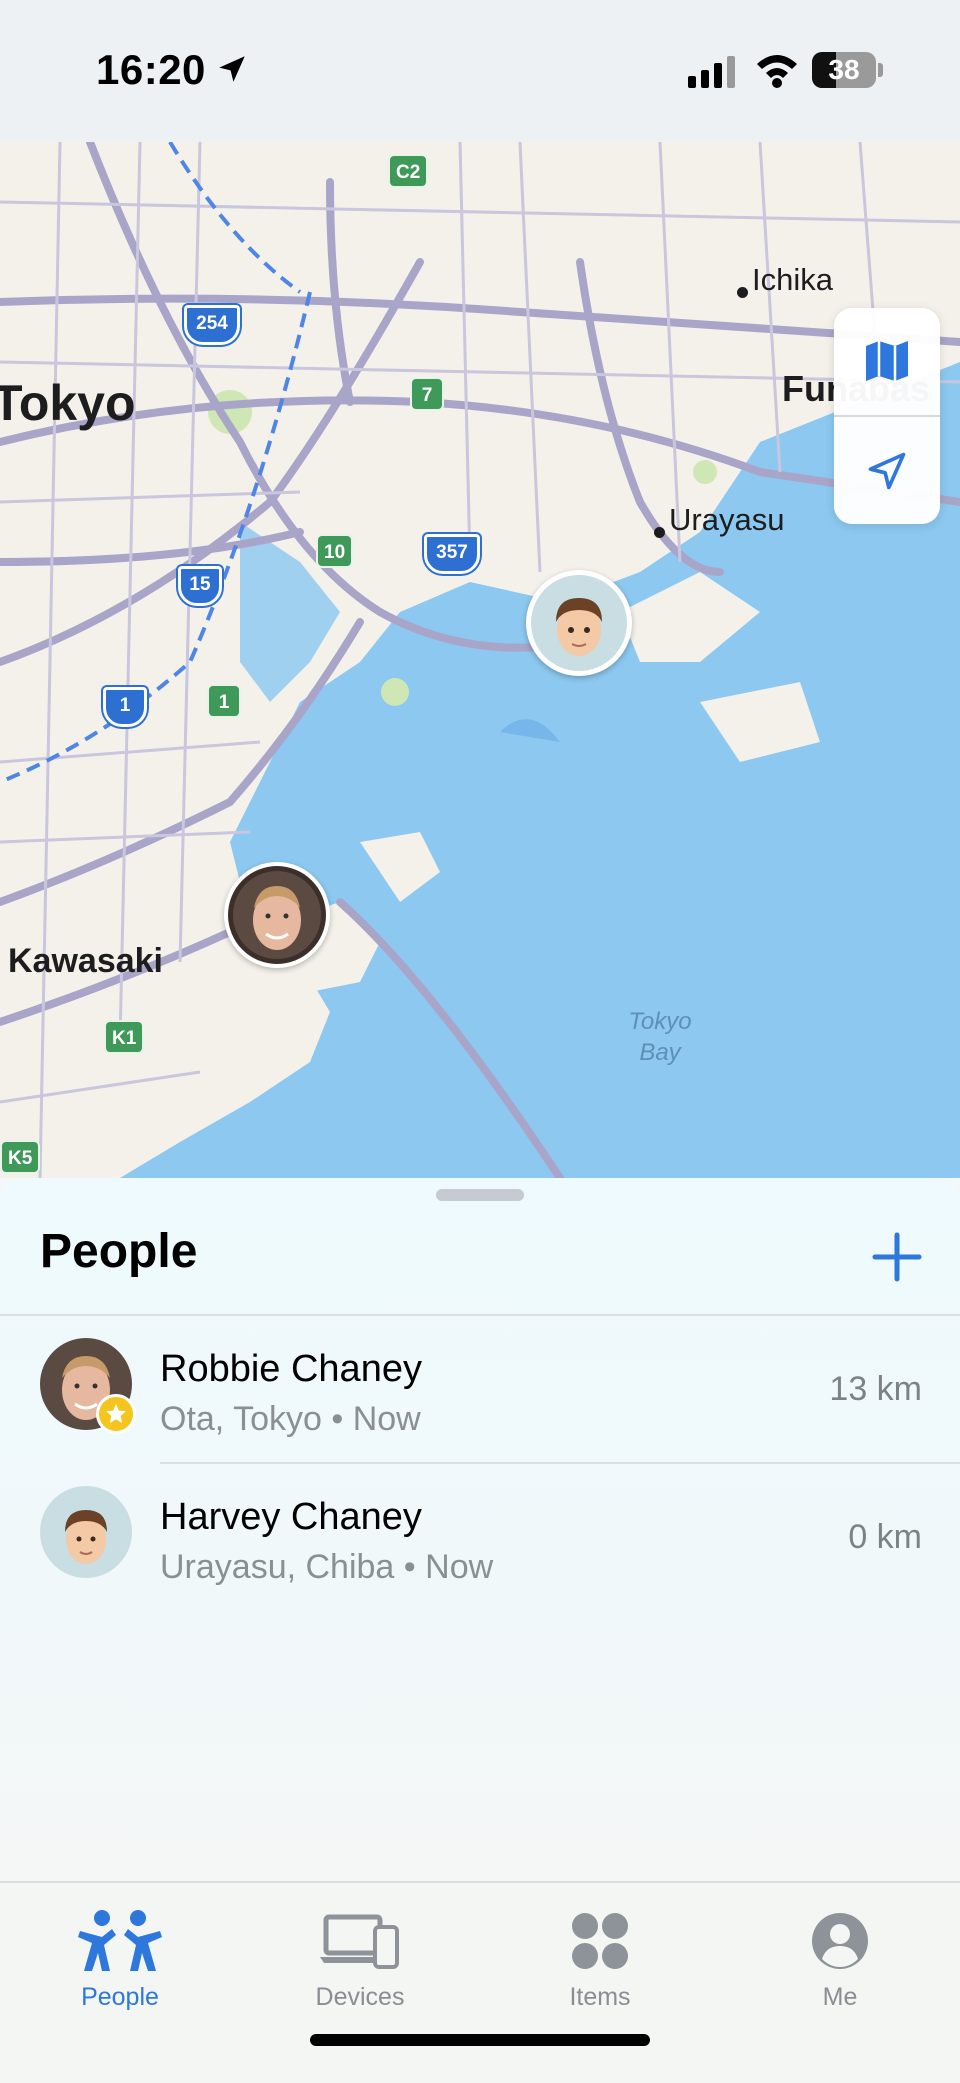 Image resolution: width=960 pixels, height=2083 pixels. Describe the element at coordinates (792, 279) in the screenshot. I see `place-label-ichikawa: Ichika` at that location.